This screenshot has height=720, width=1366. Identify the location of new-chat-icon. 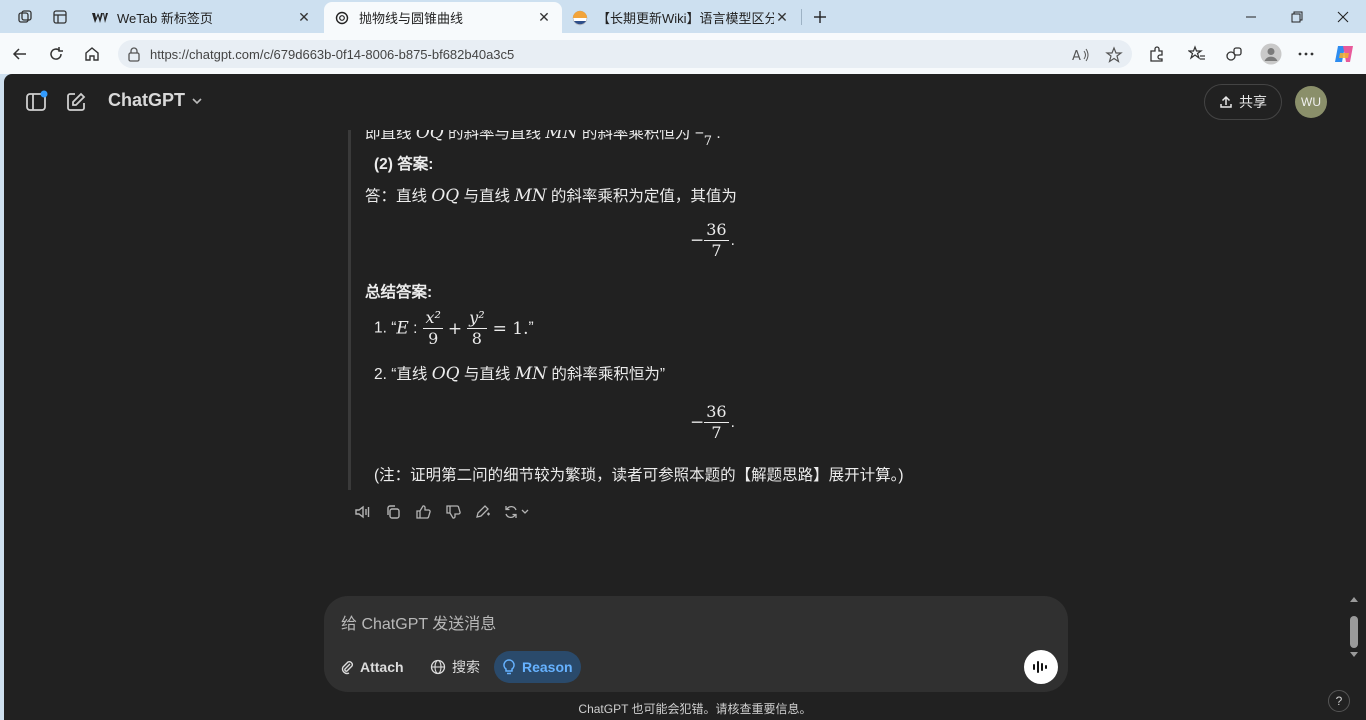
(76, 102).